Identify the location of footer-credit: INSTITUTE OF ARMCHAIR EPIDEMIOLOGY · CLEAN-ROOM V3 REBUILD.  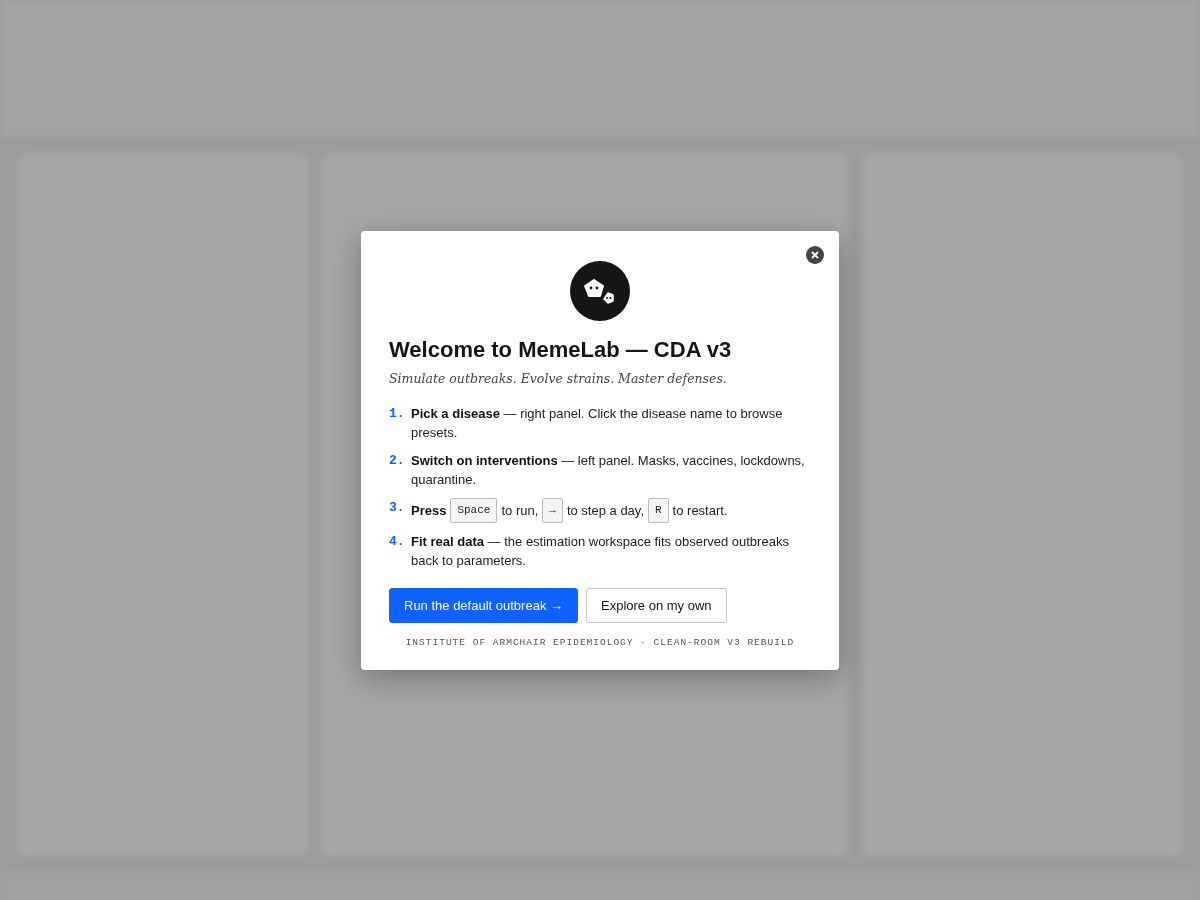
(600, 642).